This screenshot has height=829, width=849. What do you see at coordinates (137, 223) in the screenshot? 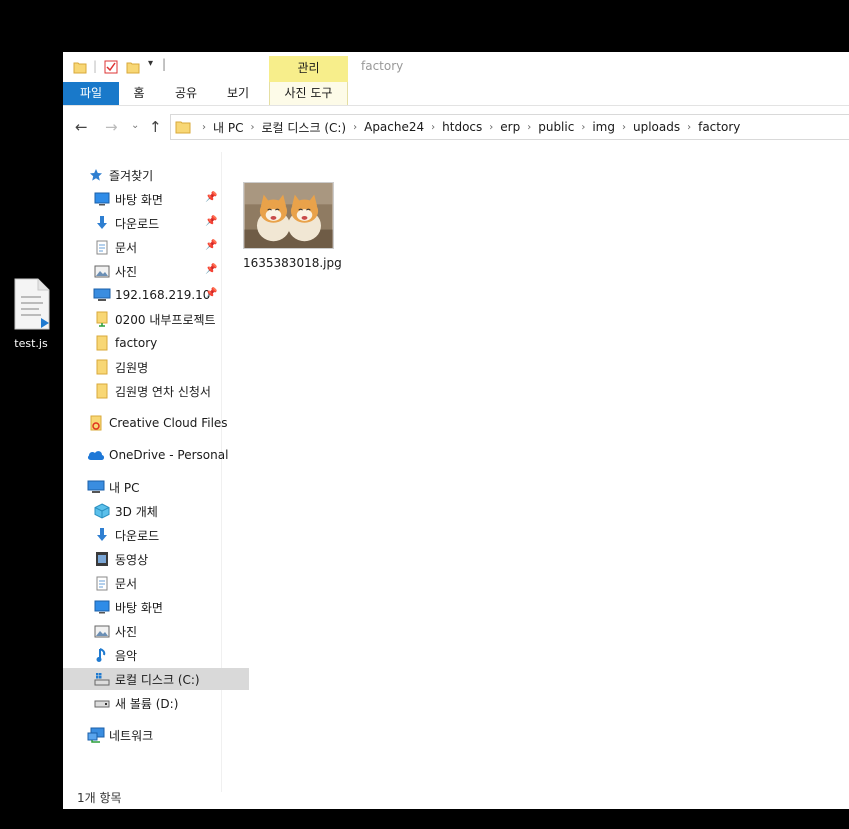
I see `nav-item-label: 다운로드` at bounding box center [137, 223].